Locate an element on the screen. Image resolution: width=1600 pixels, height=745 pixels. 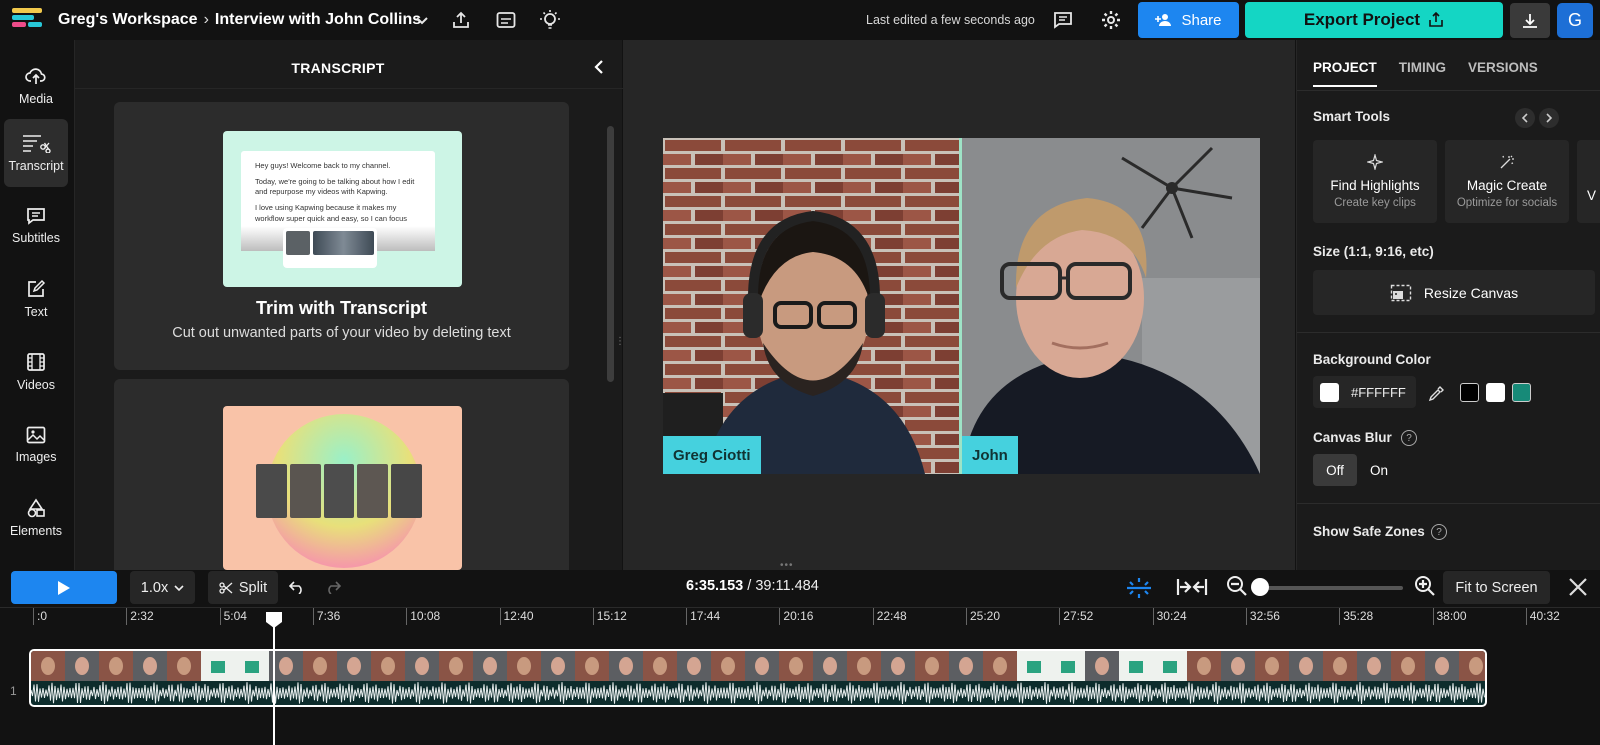
nav-item-elements: Elements is located at coordinates (36, 518).